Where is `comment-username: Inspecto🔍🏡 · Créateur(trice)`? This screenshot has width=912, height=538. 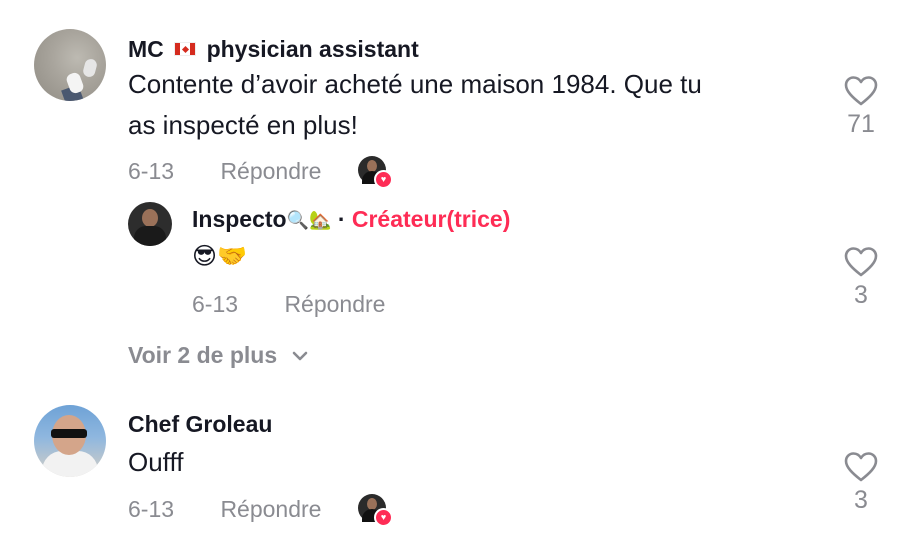 comment-username: Inspecto🔍🏡 · Créateur(trice) is located at coordinates (351, 219).